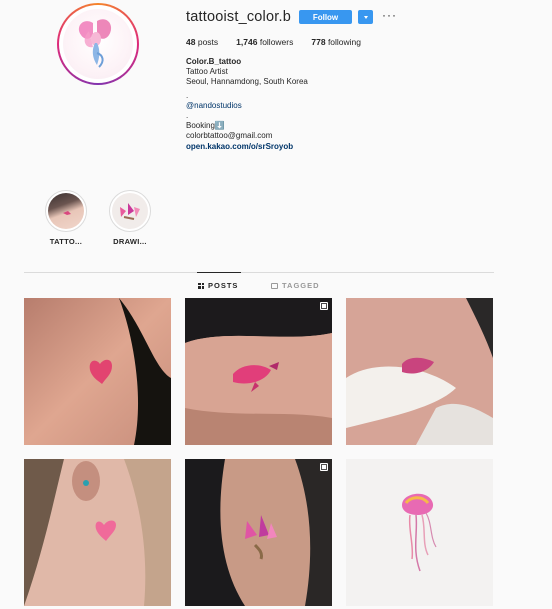 The height and width of the screenshot is (609, 552). I want to click on mention-link: @nandostudios, so click(247, 106).